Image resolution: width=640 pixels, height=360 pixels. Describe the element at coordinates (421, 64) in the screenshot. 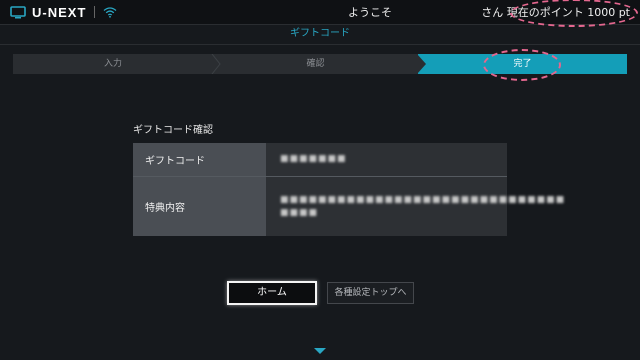

I see `step-active-chevron` at that location.